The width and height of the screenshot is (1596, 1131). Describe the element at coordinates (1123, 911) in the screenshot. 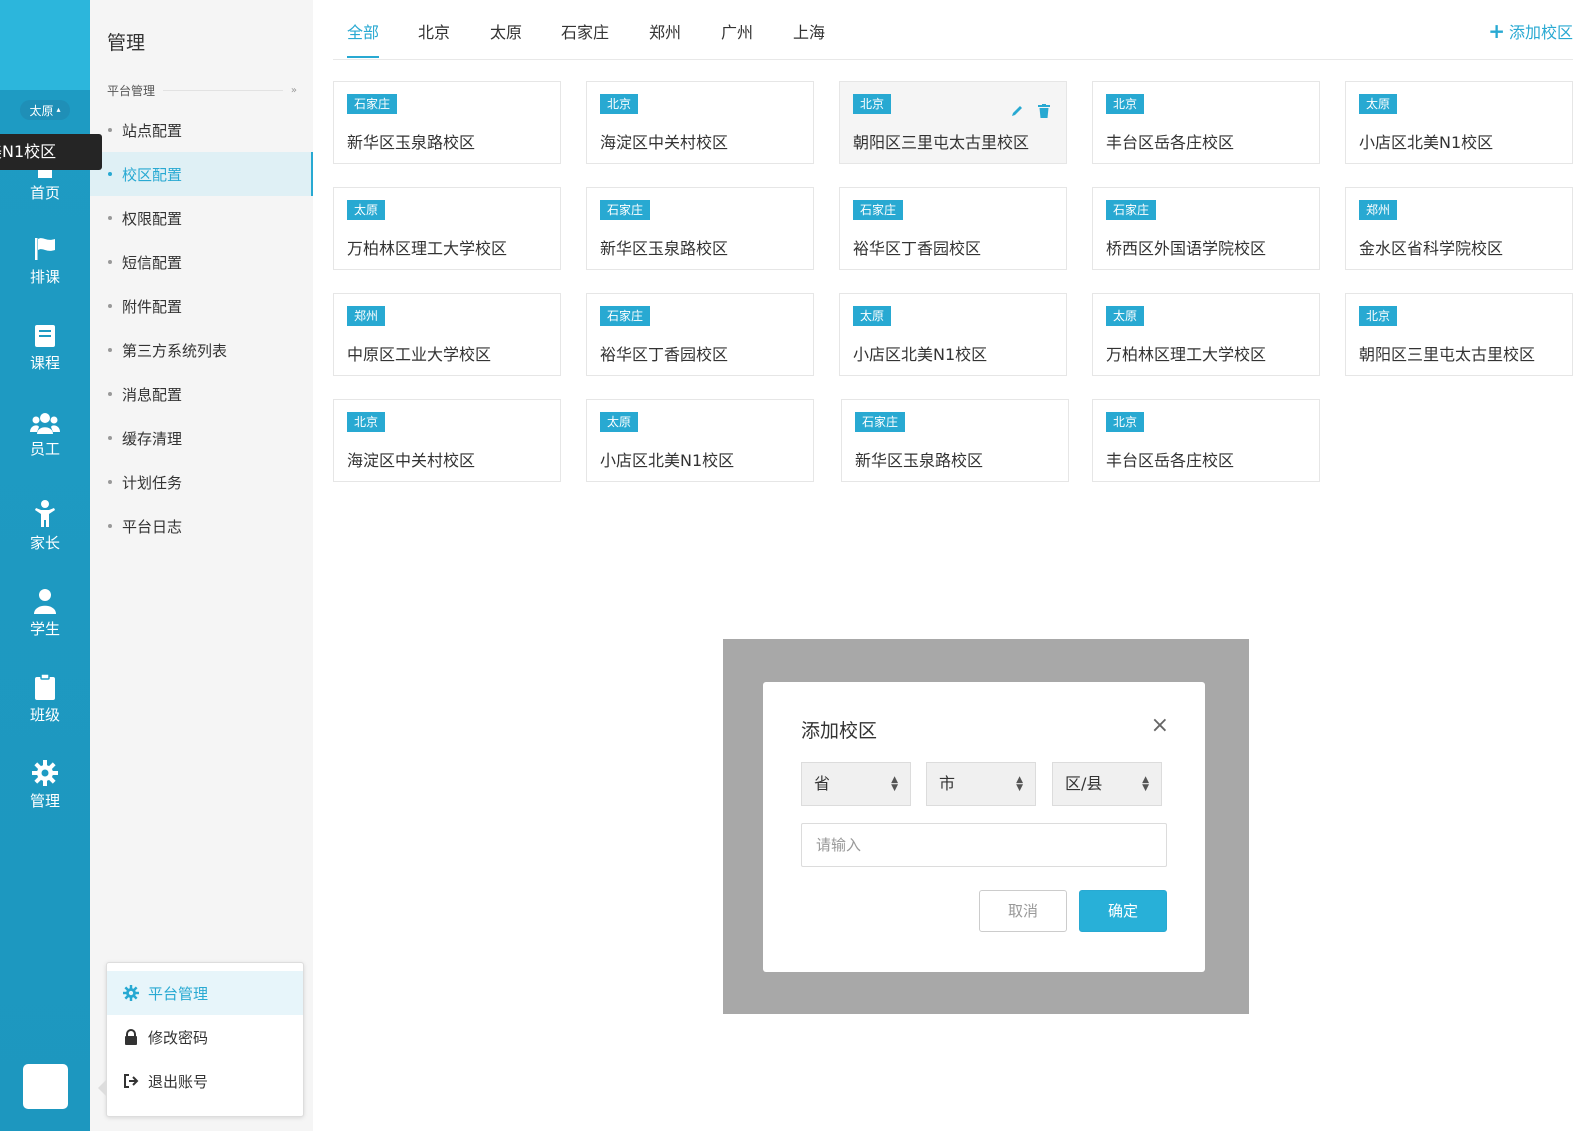

I see `confirm-button: 确定` at that location.